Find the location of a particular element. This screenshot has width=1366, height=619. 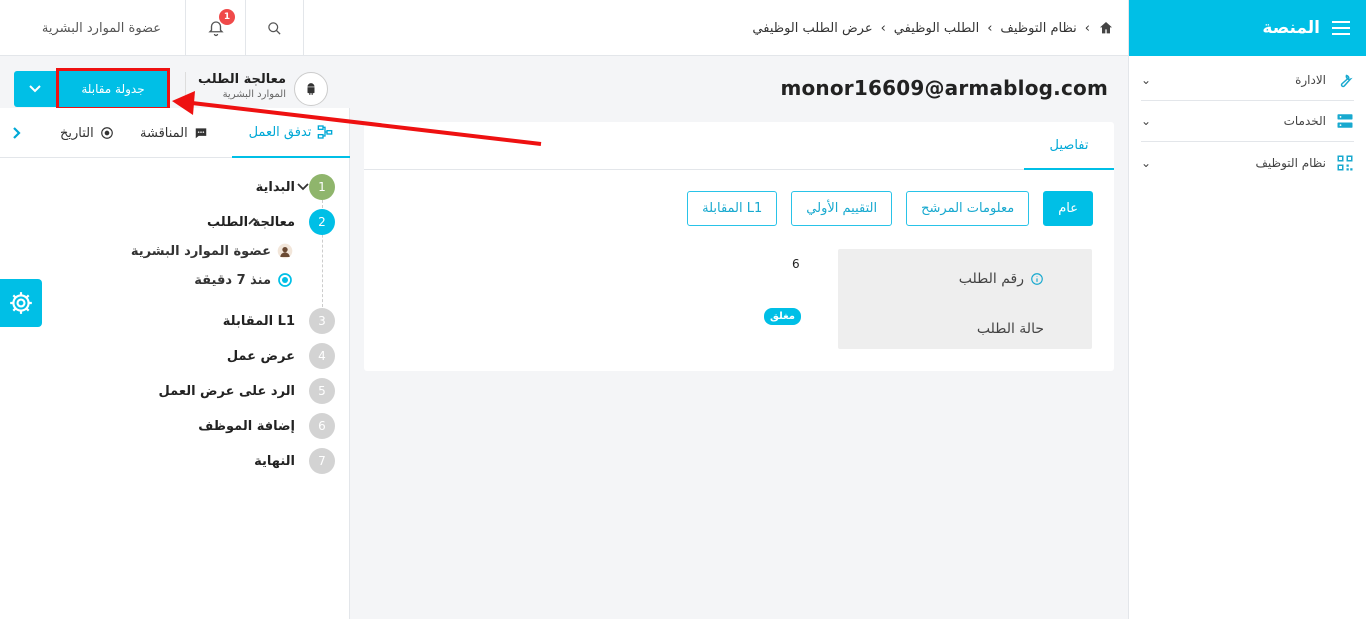

time-ago: منذ 7 دقيقة is located at coordinates (232, 280).